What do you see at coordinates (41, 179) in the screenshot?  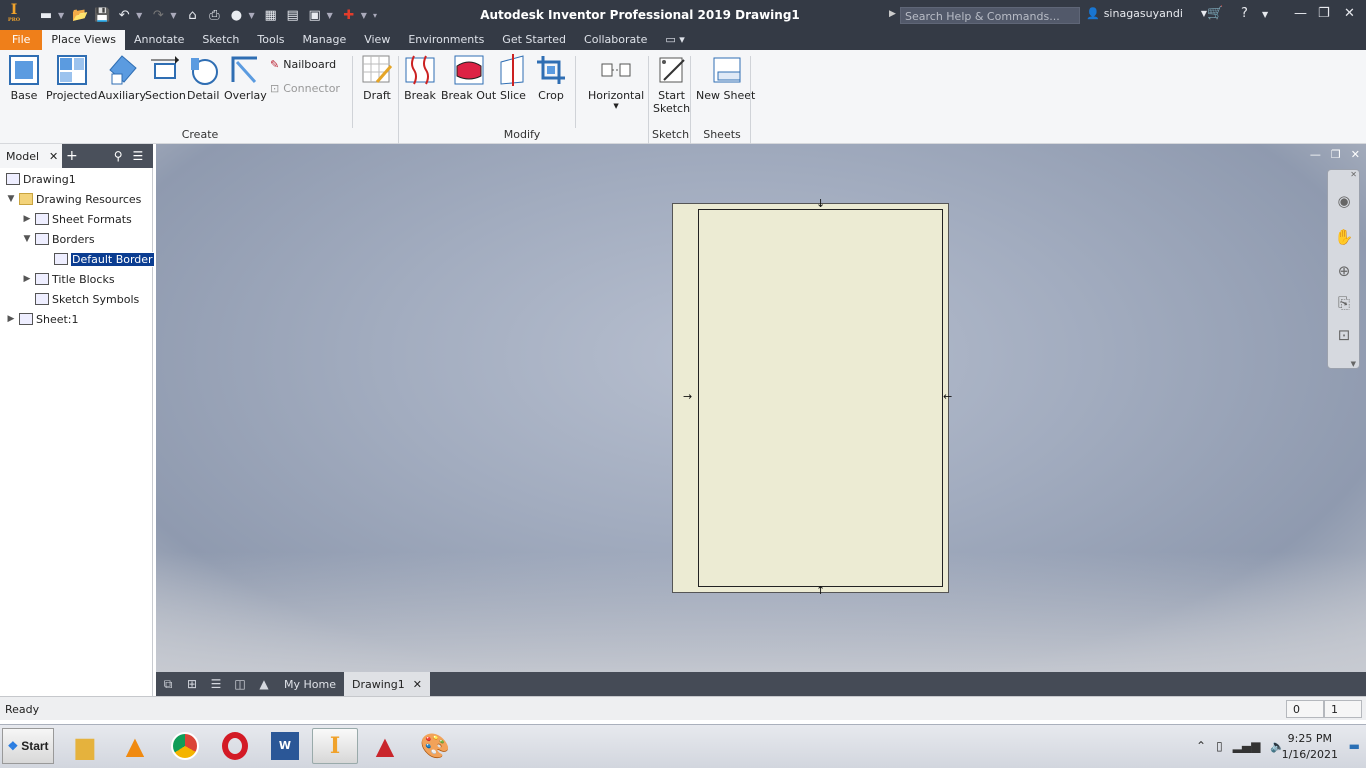 I see `tree-item-drawing1: Drawing1` at bounding box center [41, 179].